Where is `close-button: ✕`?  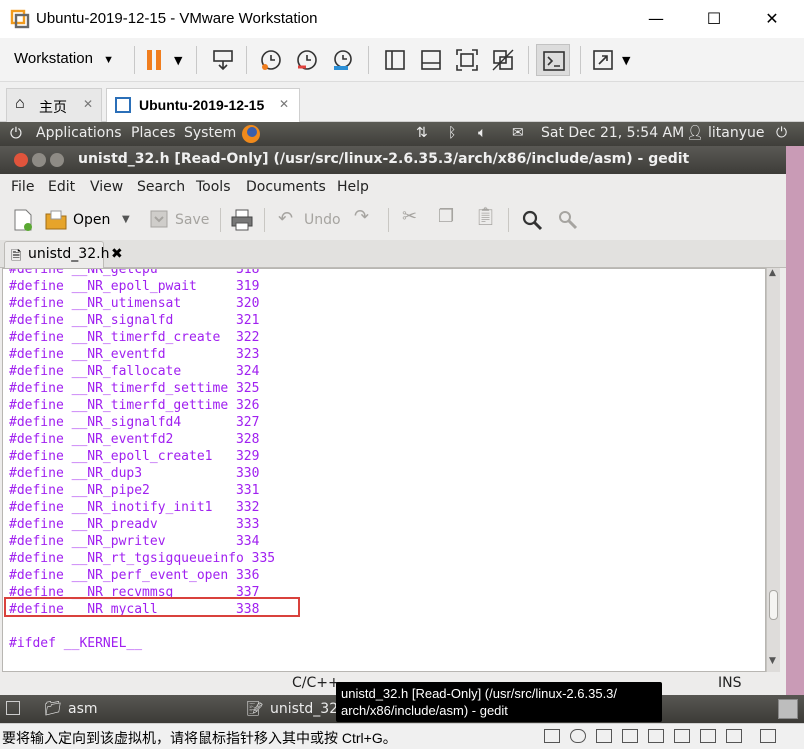 close-button: ✕ is located at coordinates (772, 19).